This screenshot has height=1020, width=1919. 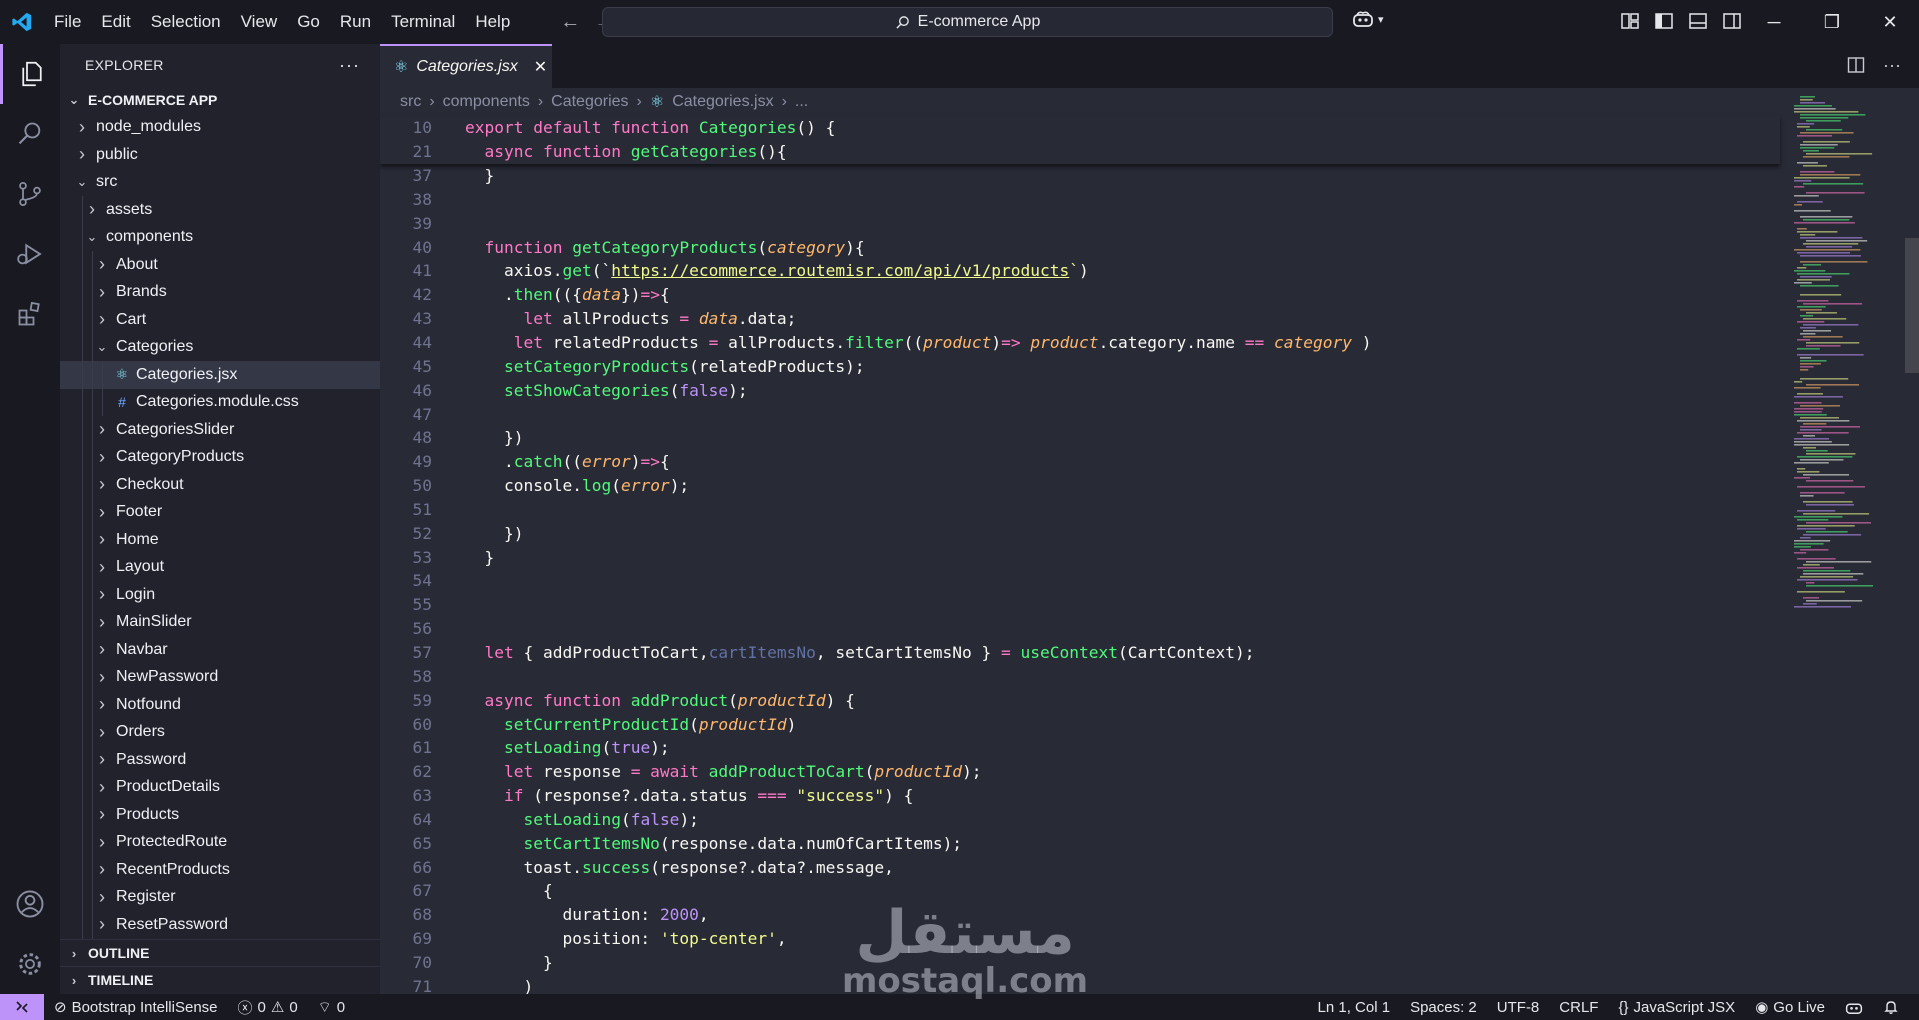 I want to click on tree-folder: › Layout, so click(x=220, y=568).